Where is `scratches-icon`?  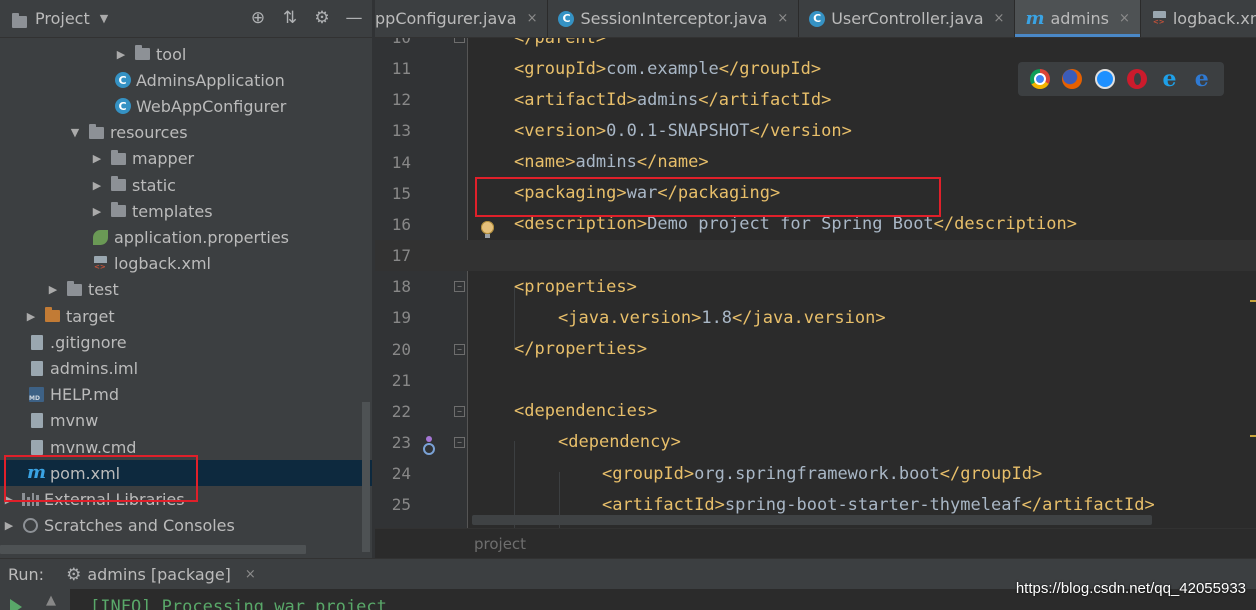
scratches-icon is located at coordinates (30, 526).